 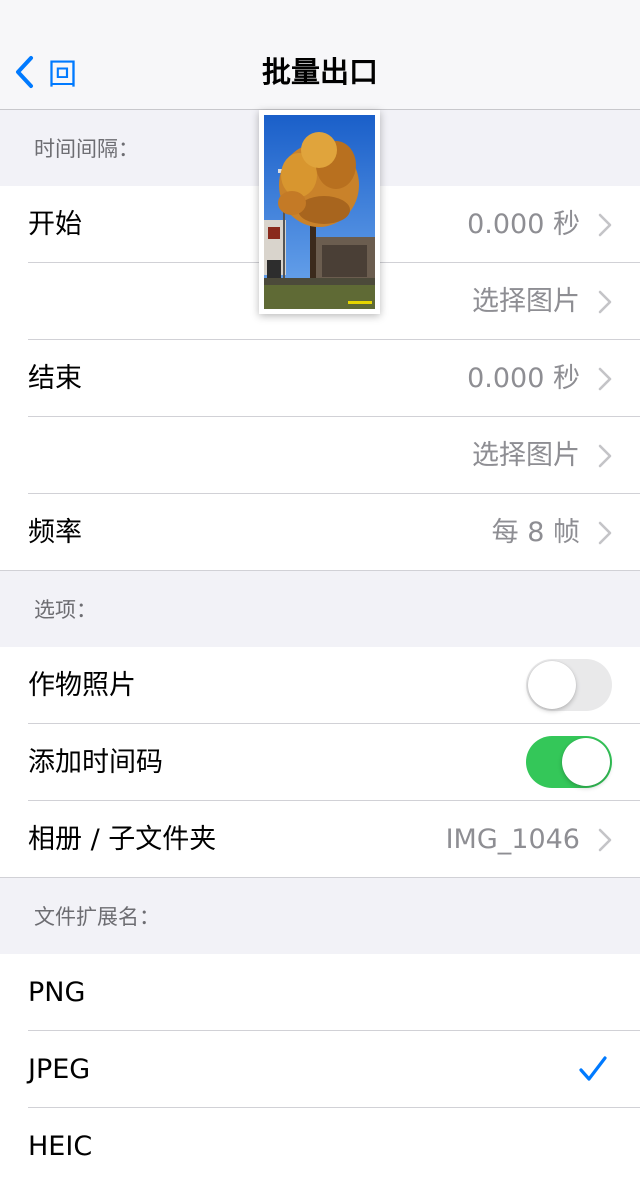 What do you see at coordinates (320, 532) in the screenshot?
I see `frequency-row: 频率 每 8 帧` at bounding box center [320, 532].